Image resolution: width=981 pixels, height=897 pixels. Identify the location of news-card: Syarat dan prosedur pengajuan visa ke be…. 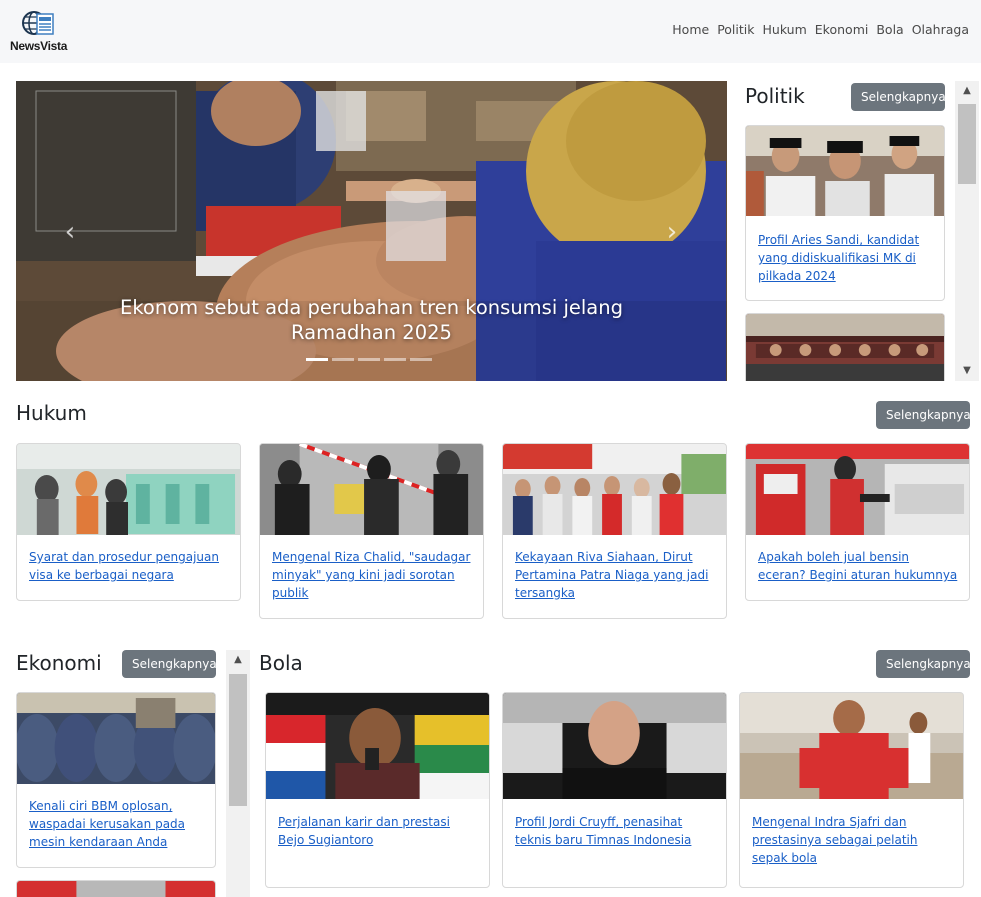
(128, 522).